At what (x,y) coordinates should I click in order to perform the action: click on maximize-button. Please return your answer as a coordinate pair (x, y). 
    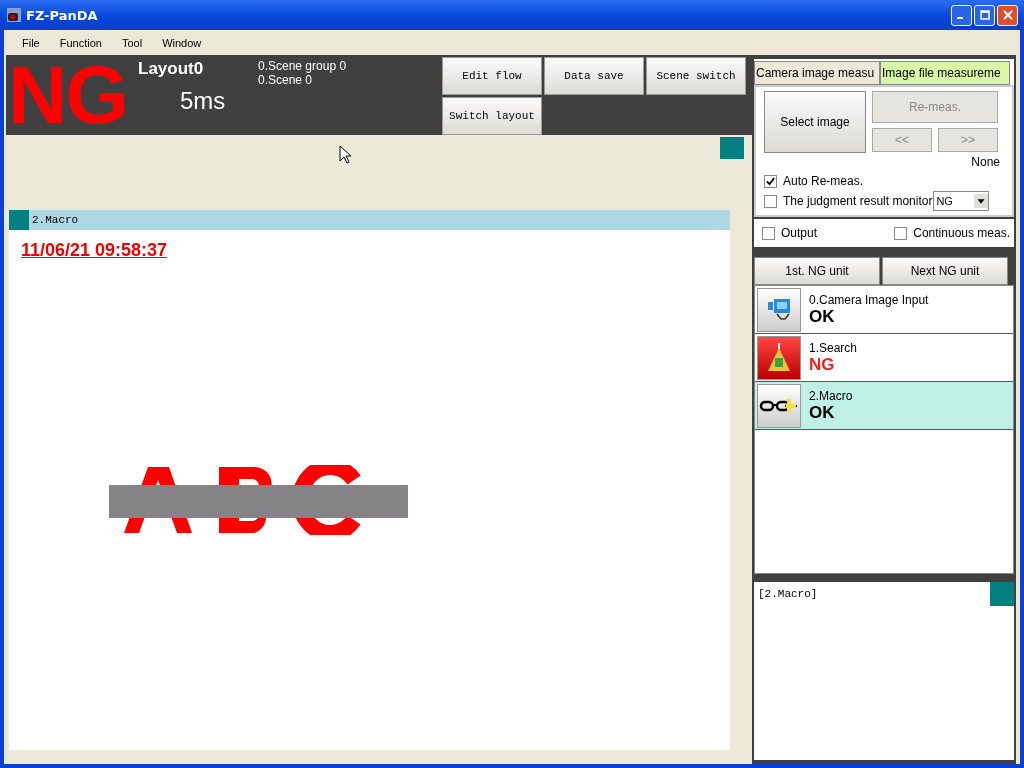
    Looking at the image, I should click on (984, 15).